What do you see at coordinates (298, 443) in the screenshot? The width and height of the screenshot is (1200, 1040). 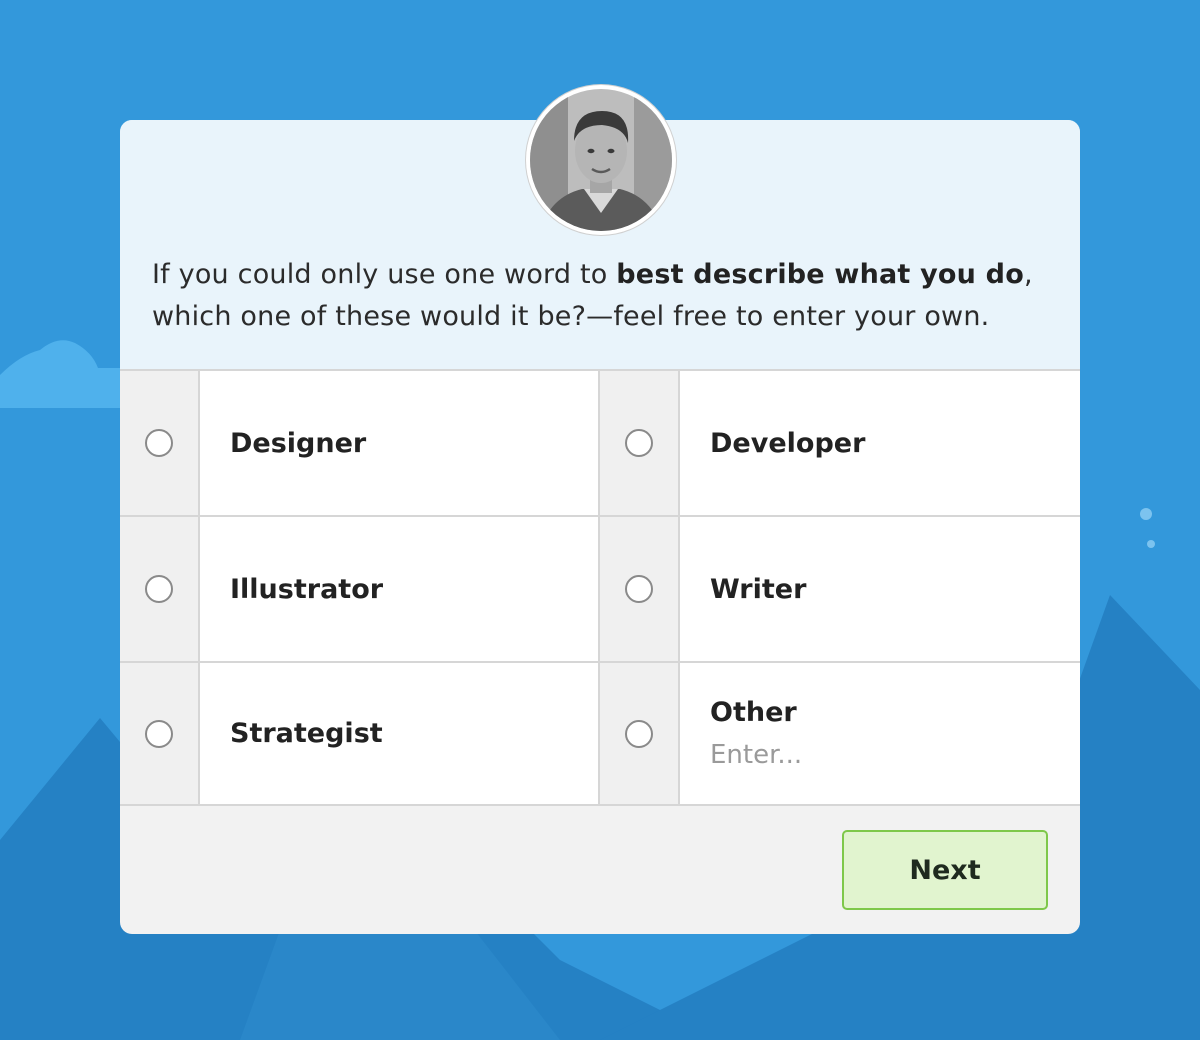 I see `option-label: Designer` at bounding box center [298, 443].